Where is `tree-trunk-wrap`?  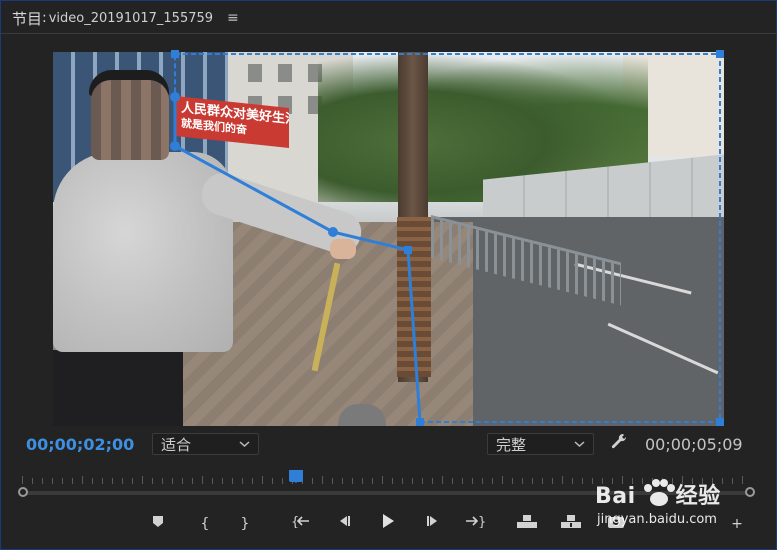 tree-trunk-wrap is located at coordinates (414, 297).